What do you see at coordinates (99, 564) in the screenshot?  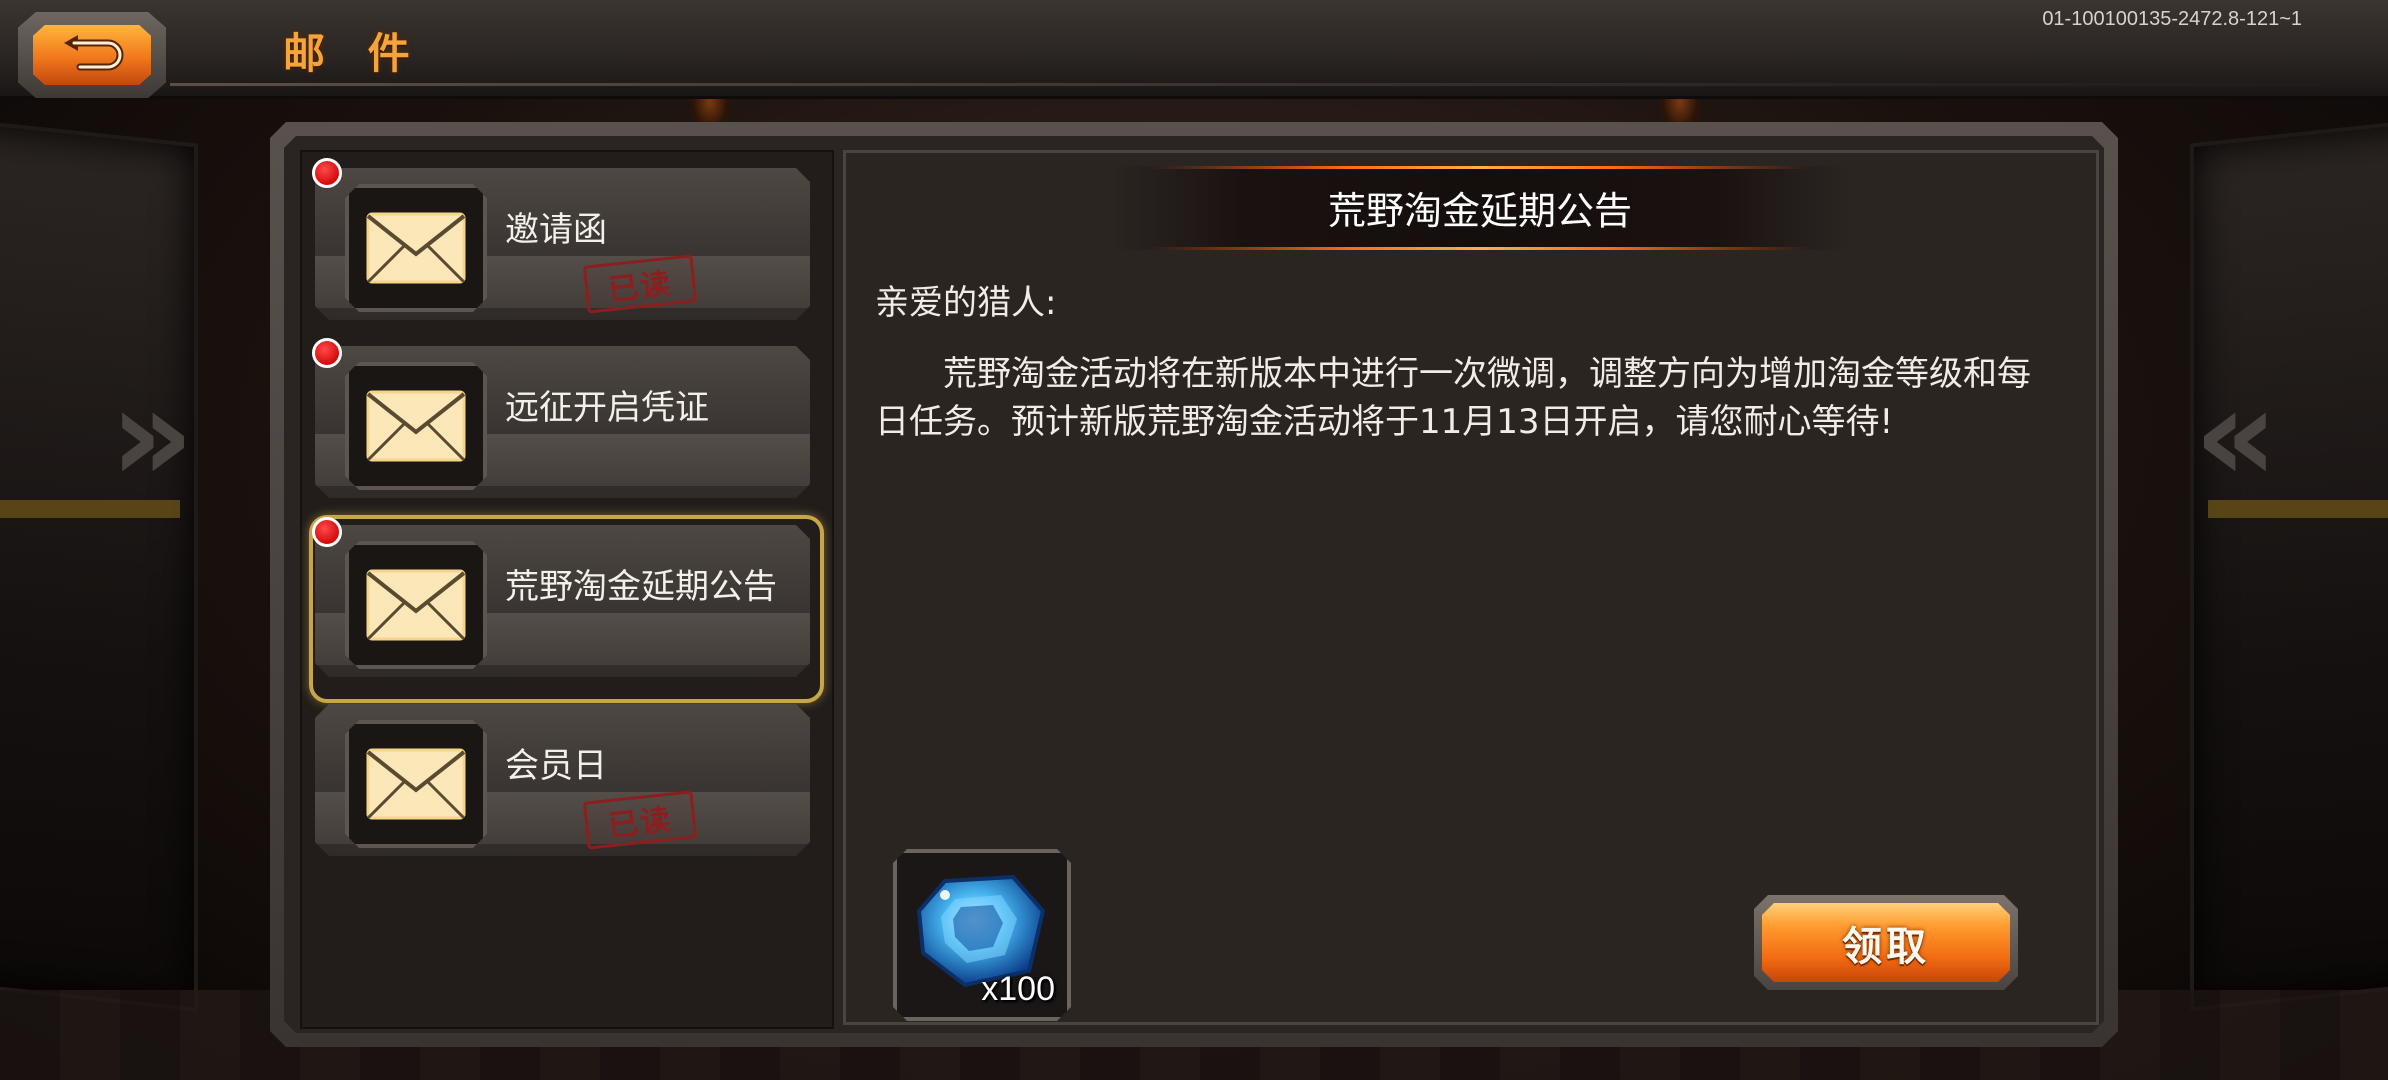 I see `background-door-left` at bounding box center [99, 564].